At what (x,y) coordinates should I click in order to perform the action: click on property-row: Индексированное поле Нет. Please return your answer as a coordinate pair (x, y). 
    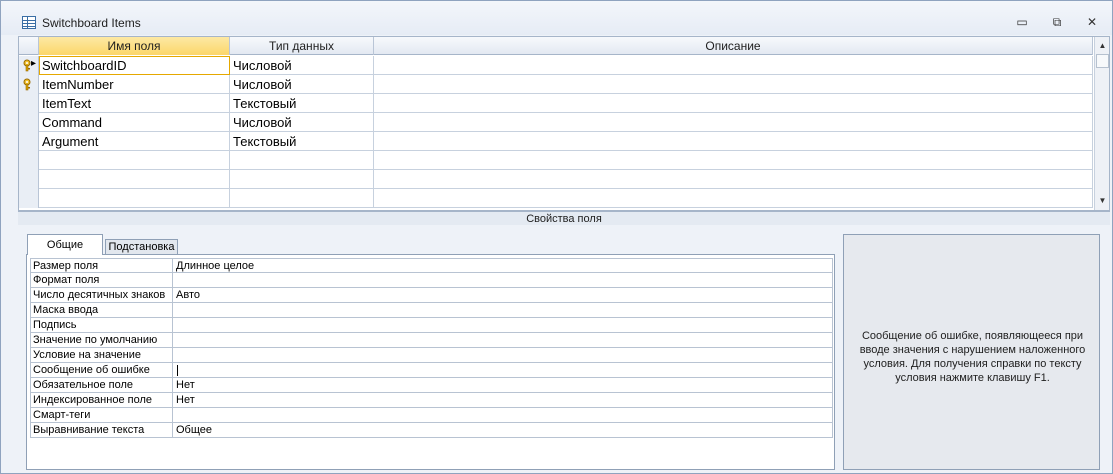
    Looking at the image, I should click on (431, 400).